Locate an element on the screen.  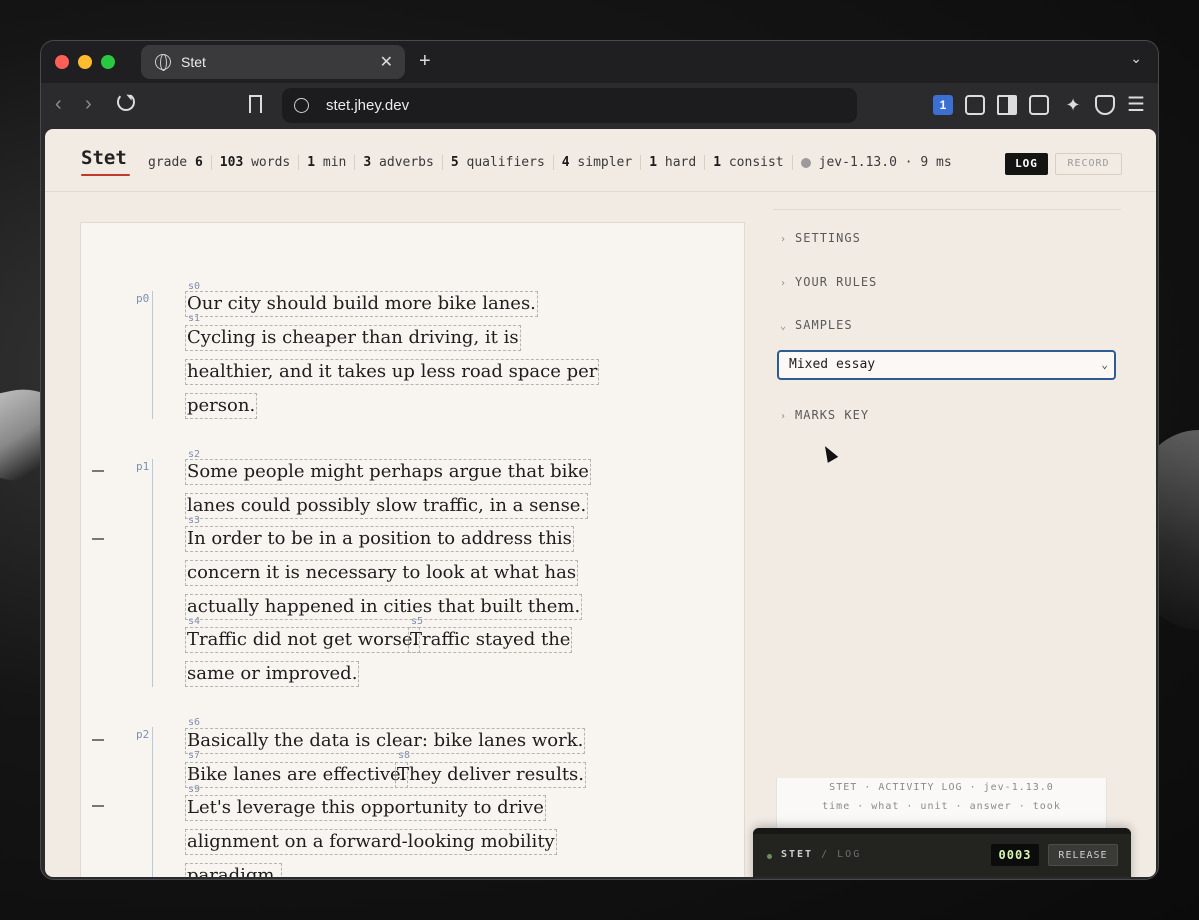
stat-value: 5 is located at coordinates (454, 162).